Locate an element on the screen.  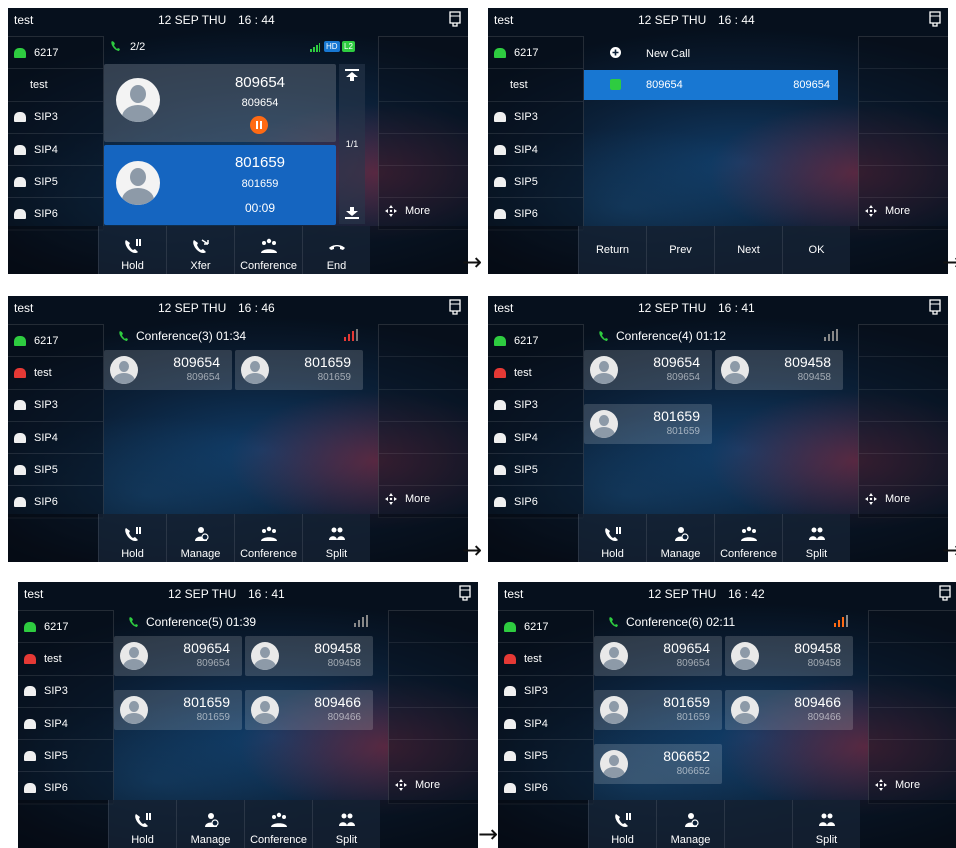
conference-header: Conference(4) 01:12 is located at coordinates (662, 336).